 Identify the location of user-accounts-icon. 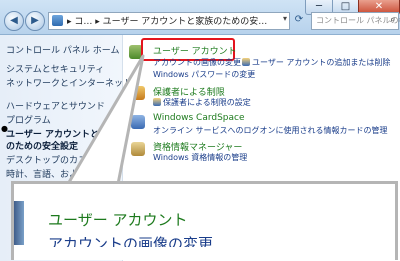
(19, 223).